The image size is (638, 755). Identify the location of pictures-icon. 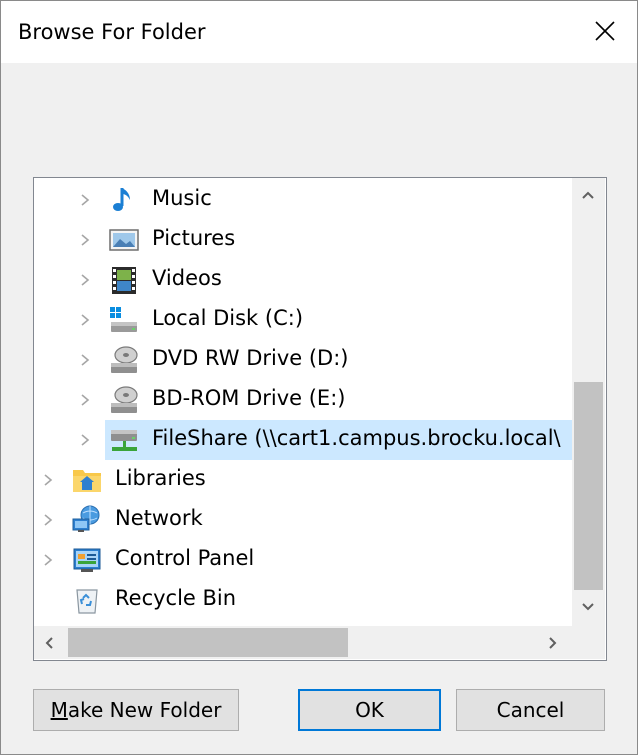
(124, 240).